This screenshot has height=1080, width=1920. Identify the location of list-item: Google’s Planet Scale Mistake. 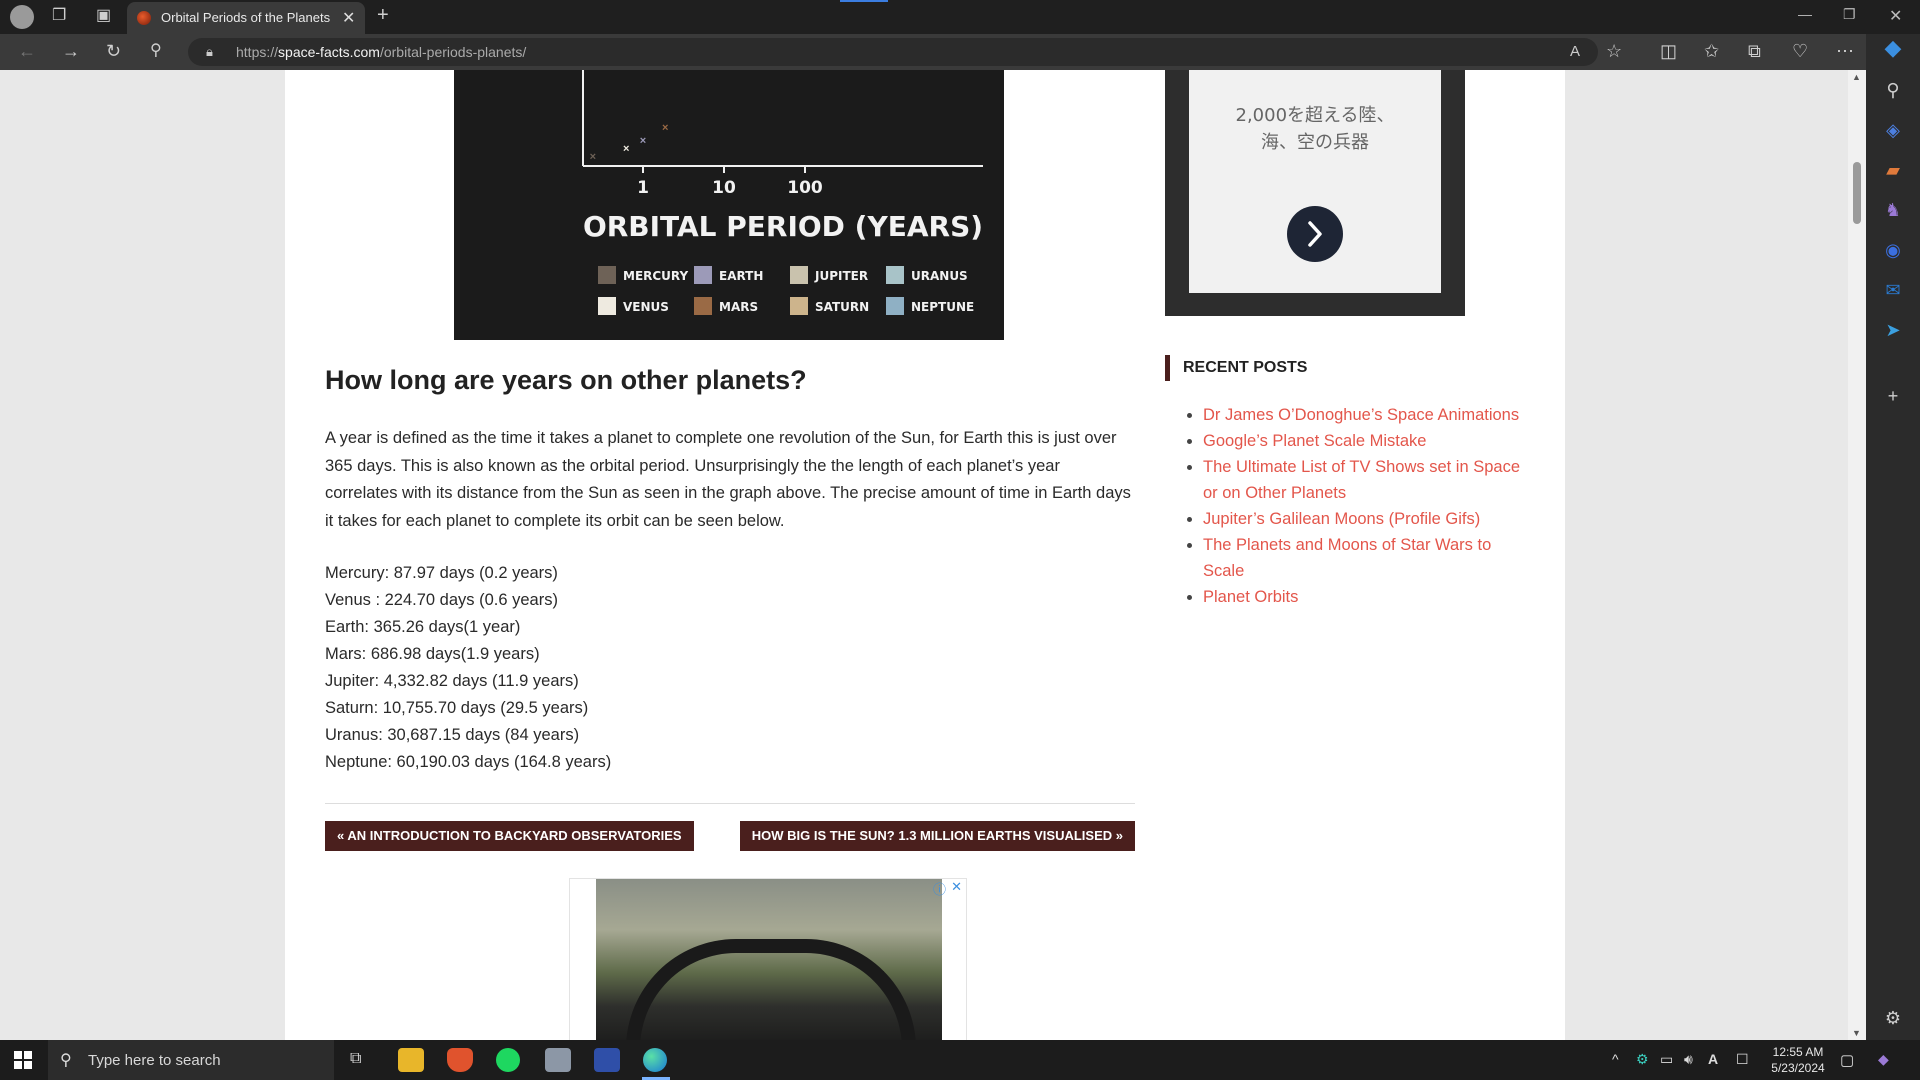
(1368, 441).